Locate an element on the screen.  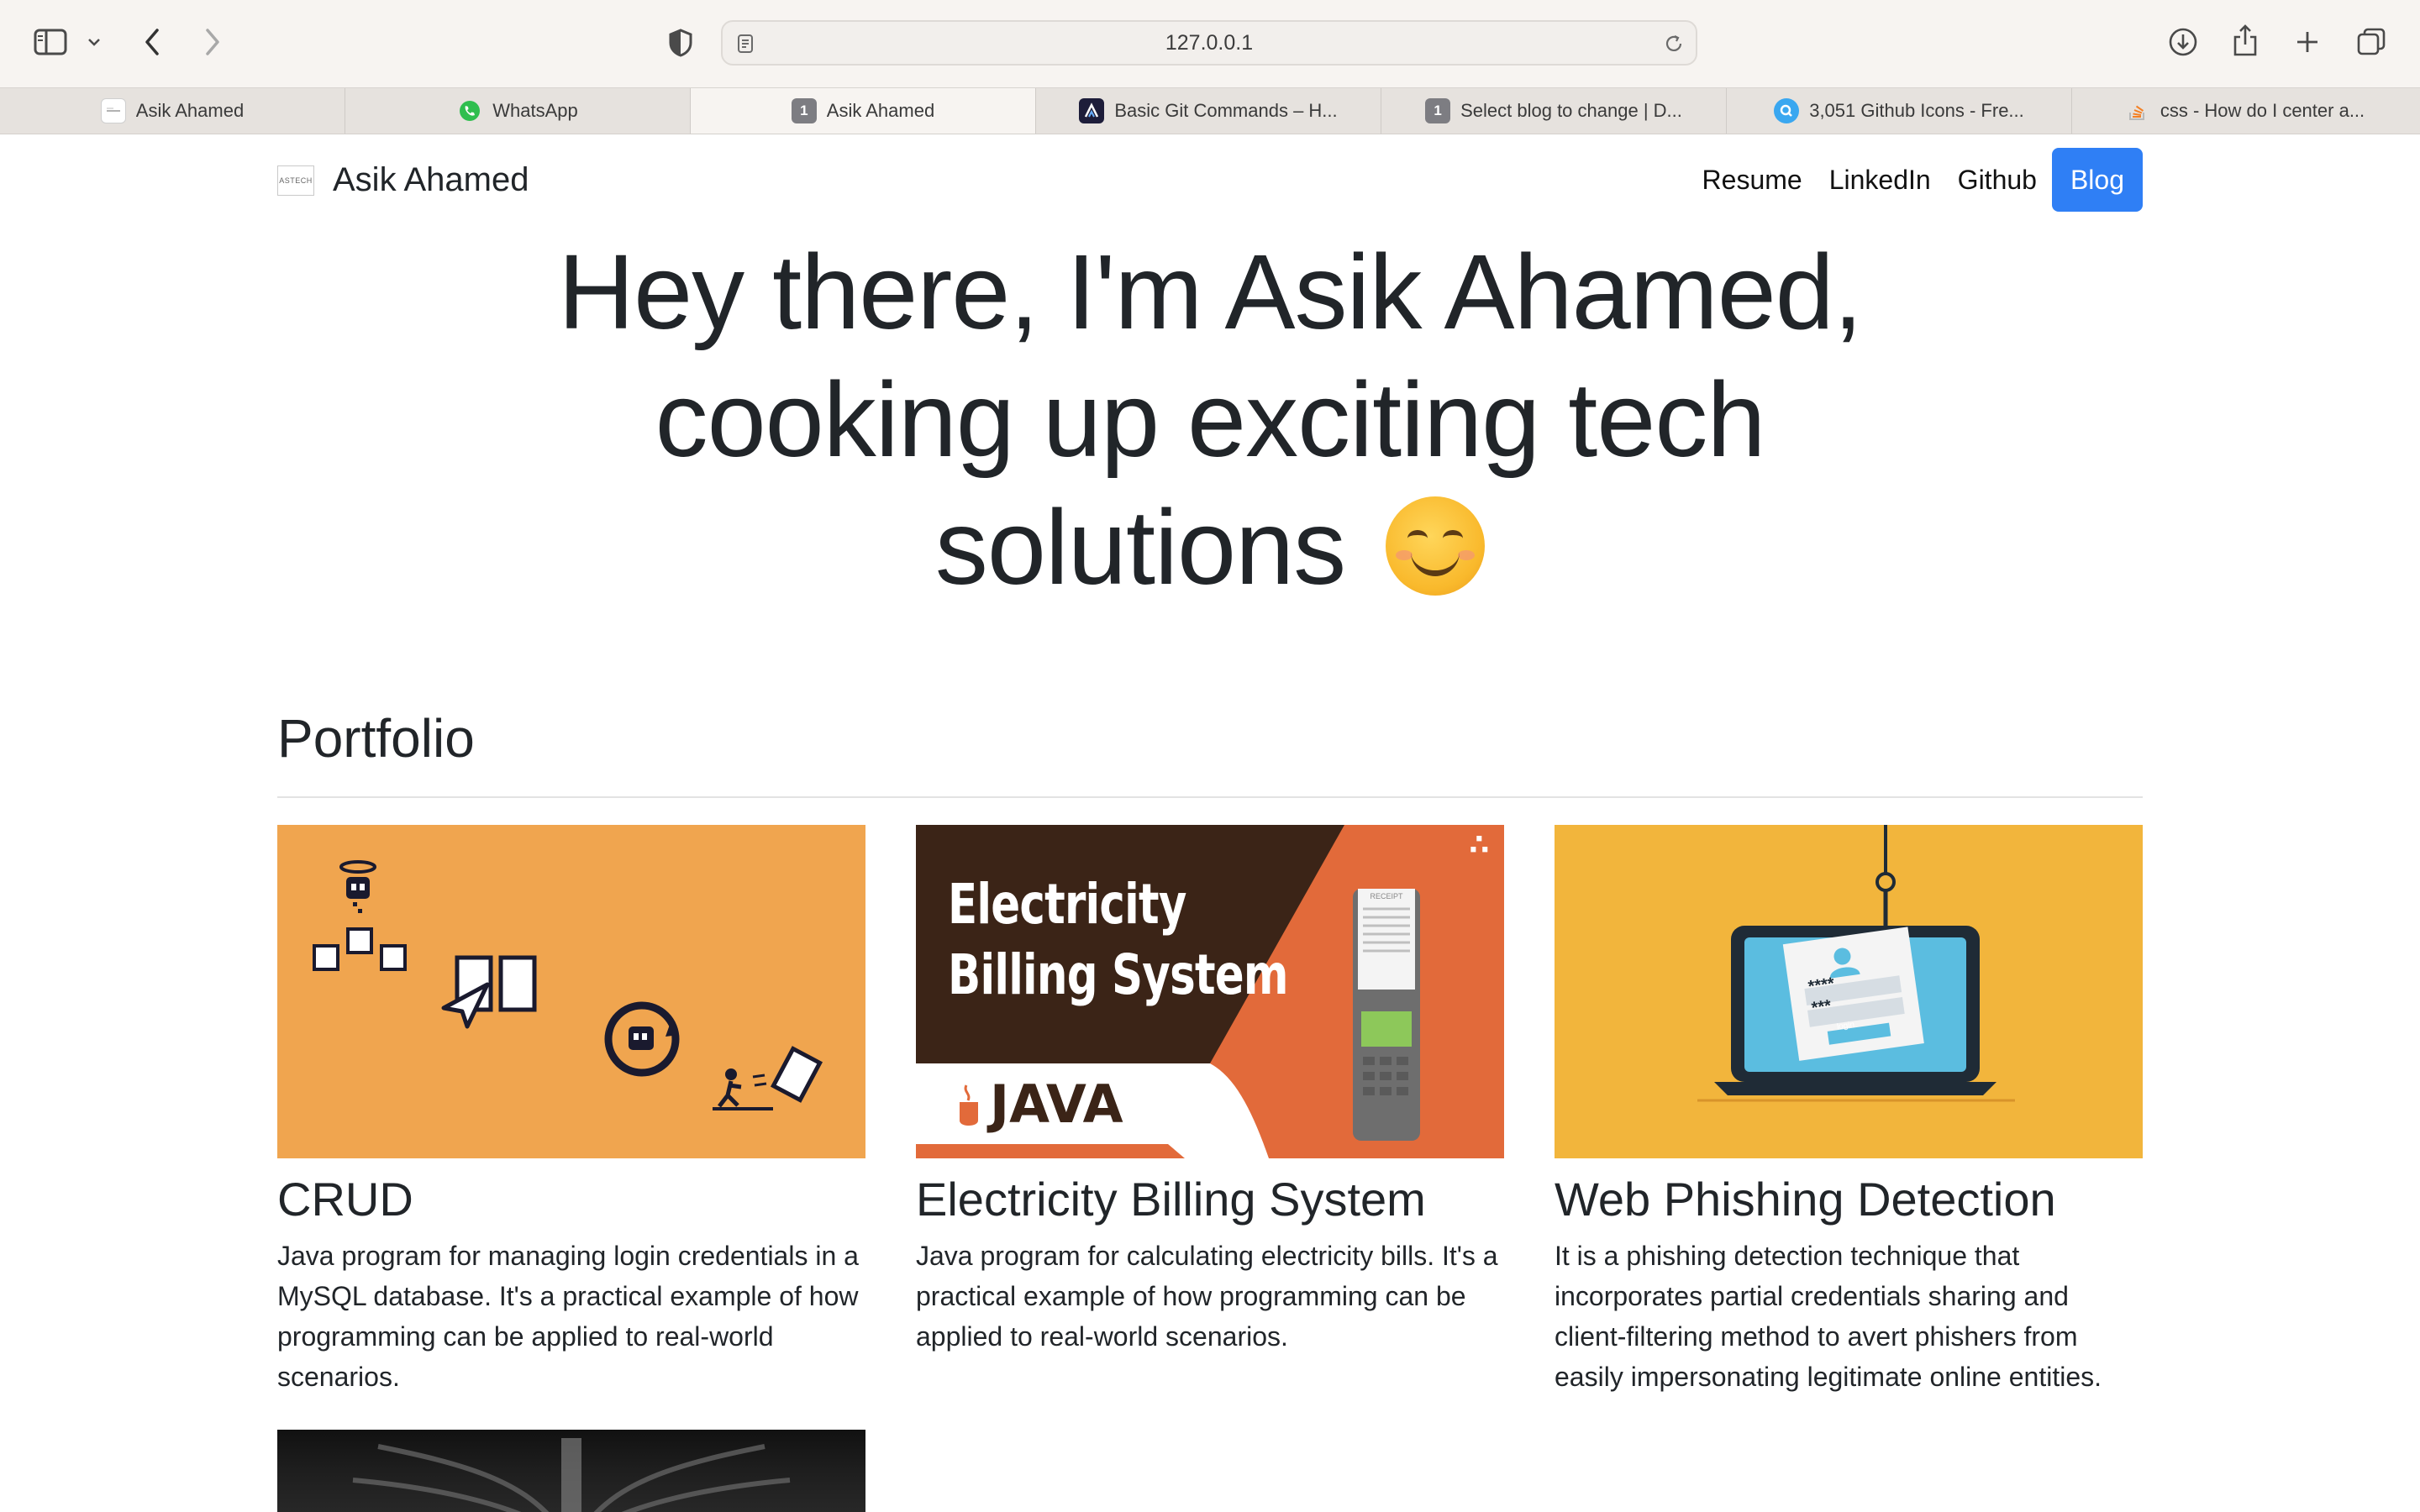
share-icon is located at coordinates (2245, 40).